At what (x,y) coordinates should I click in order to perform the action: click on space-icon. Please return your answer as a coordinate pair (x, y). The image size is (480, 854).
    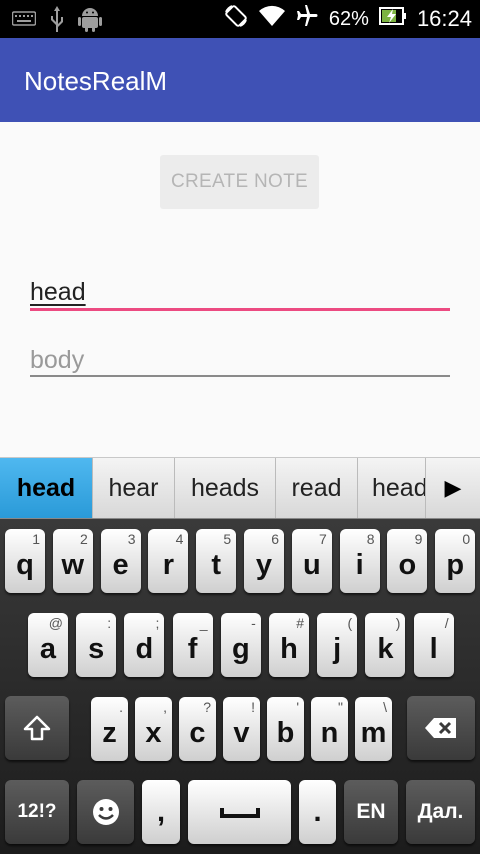
    Looking at the image, I should click on (239, 813).